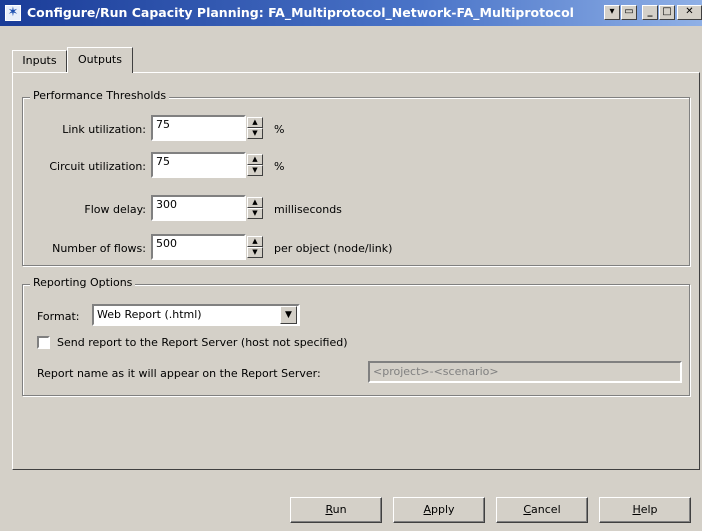  I want to click on restore-small-icon: ▭, so click(629, 12).